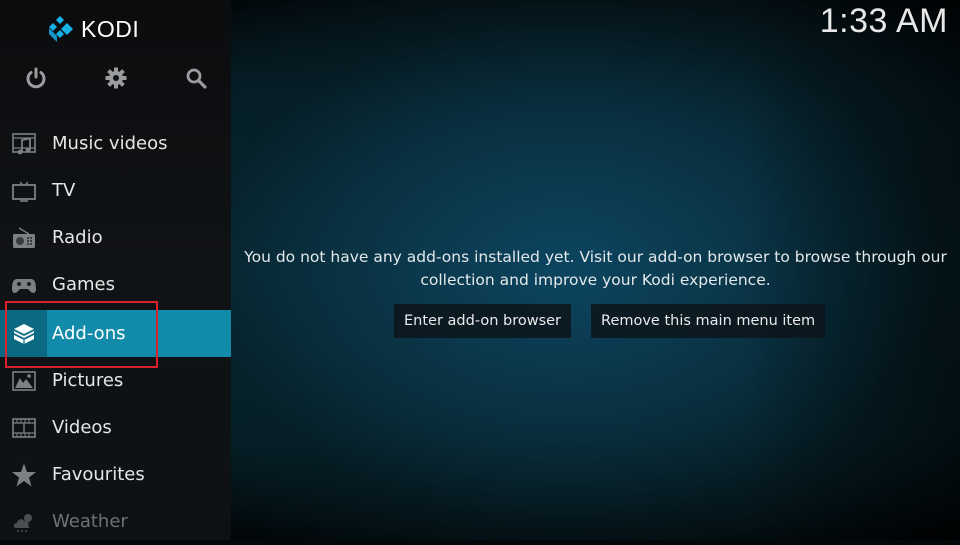 The height and width of the screenshot is (545, 960). Describe the element at coordinates (23, 427) in the screenshot. I see `film-icon` at that location.